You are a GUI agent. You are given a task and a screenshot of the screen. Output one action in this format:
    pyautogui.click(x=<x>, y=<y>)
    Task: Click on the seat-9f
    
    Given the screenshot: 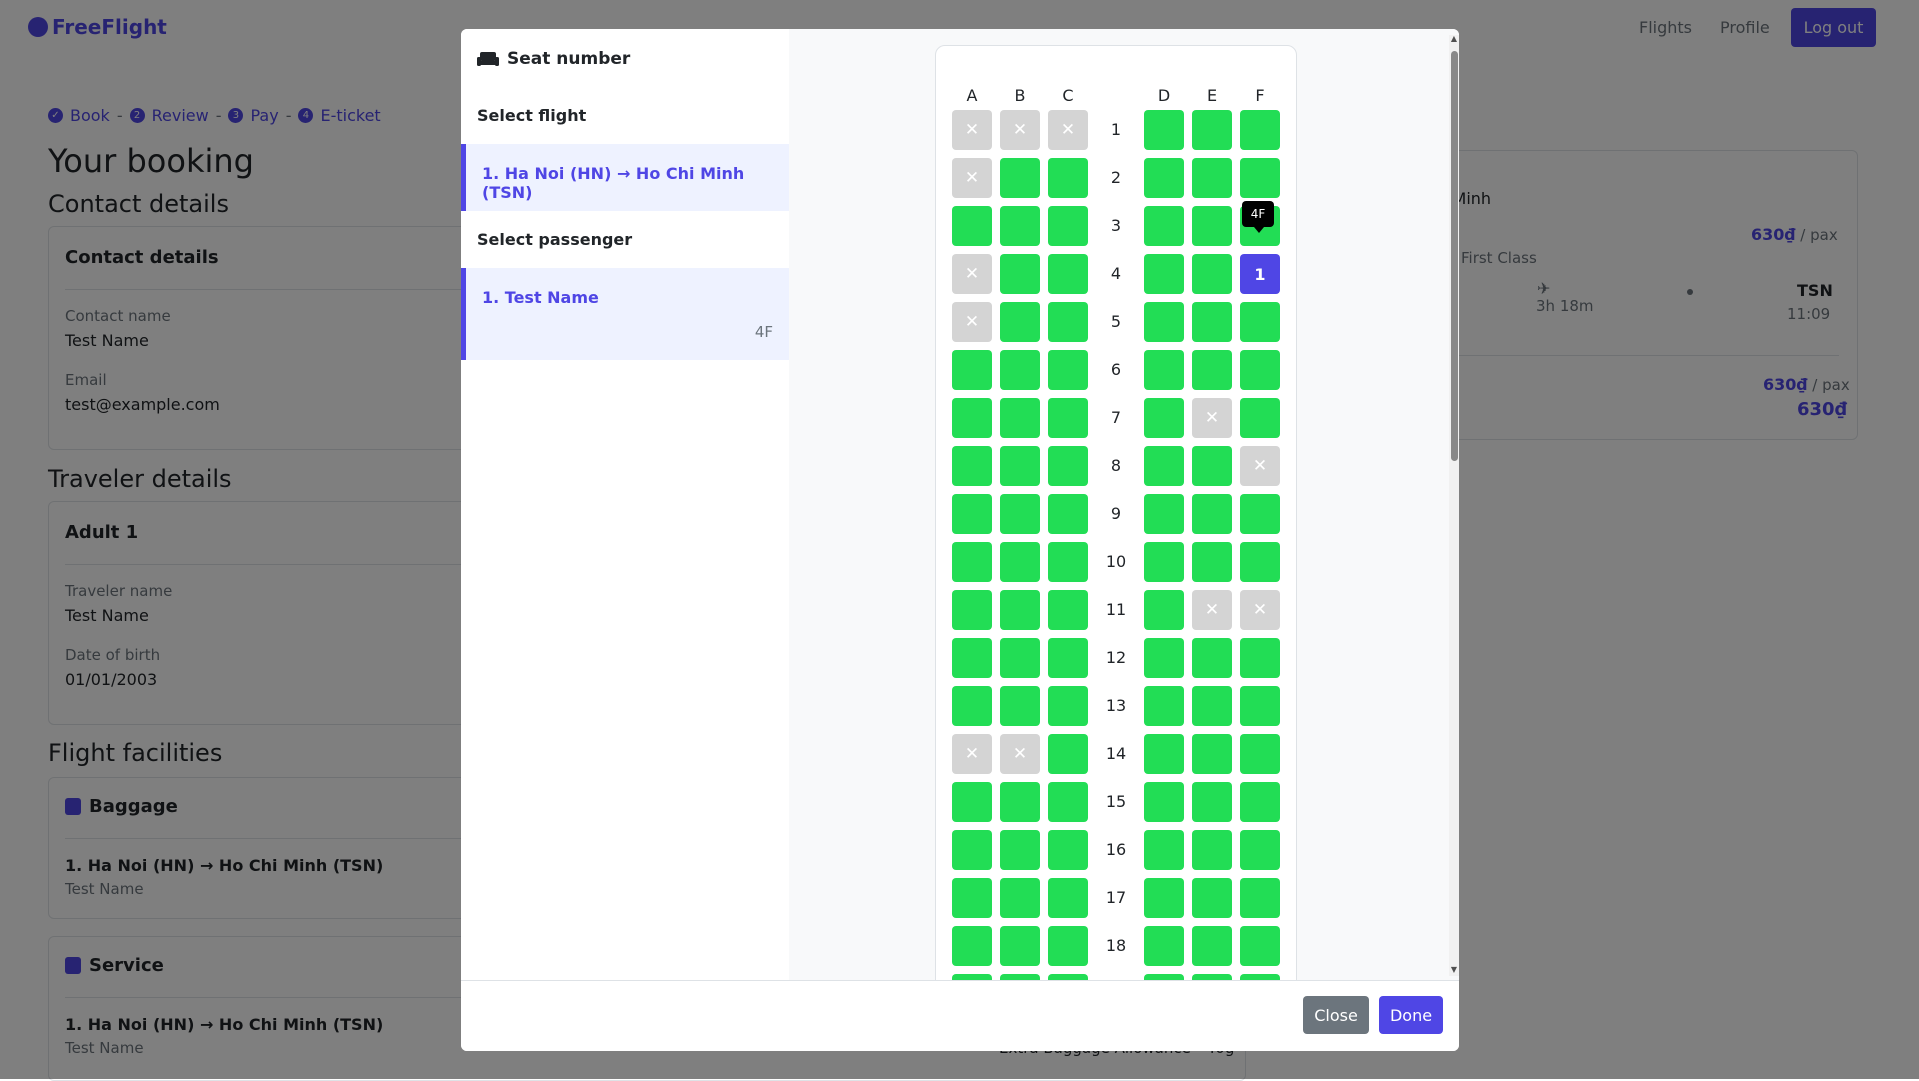 What is the action you would take?
    pyautogui.click(x=1260, y=514)
    